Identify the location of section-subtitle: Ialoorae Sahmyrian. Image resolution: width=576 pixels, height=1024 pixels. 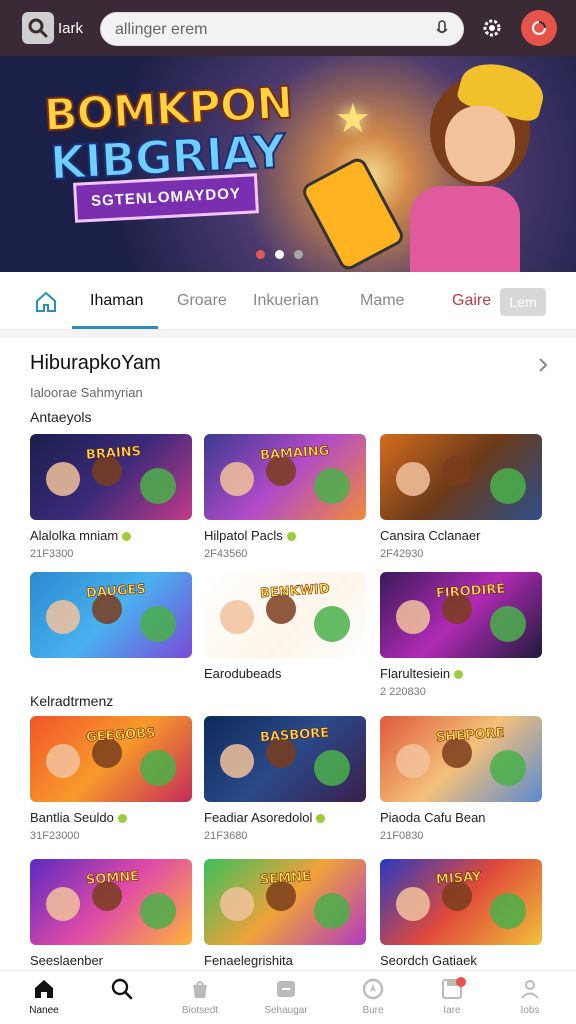
(86, 392).